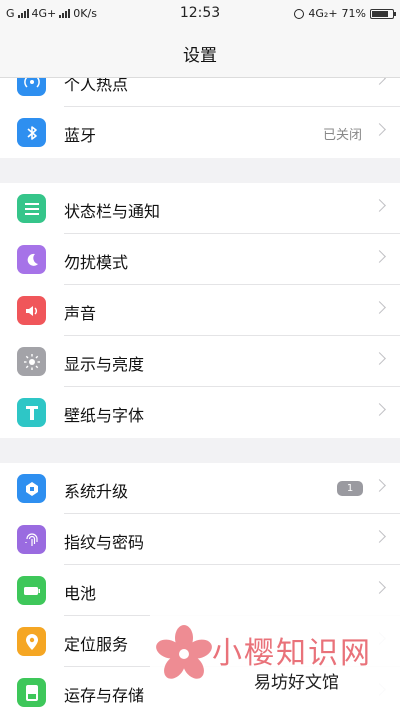  What do you see at coordinates (96, 491) in the screenshot?
I see `settings-item-label: 系统升级` at bounding box center [96, 491].